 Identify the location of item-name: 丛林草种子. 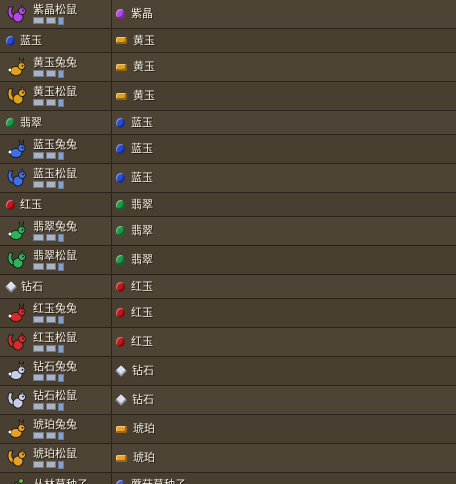
(60, 481).